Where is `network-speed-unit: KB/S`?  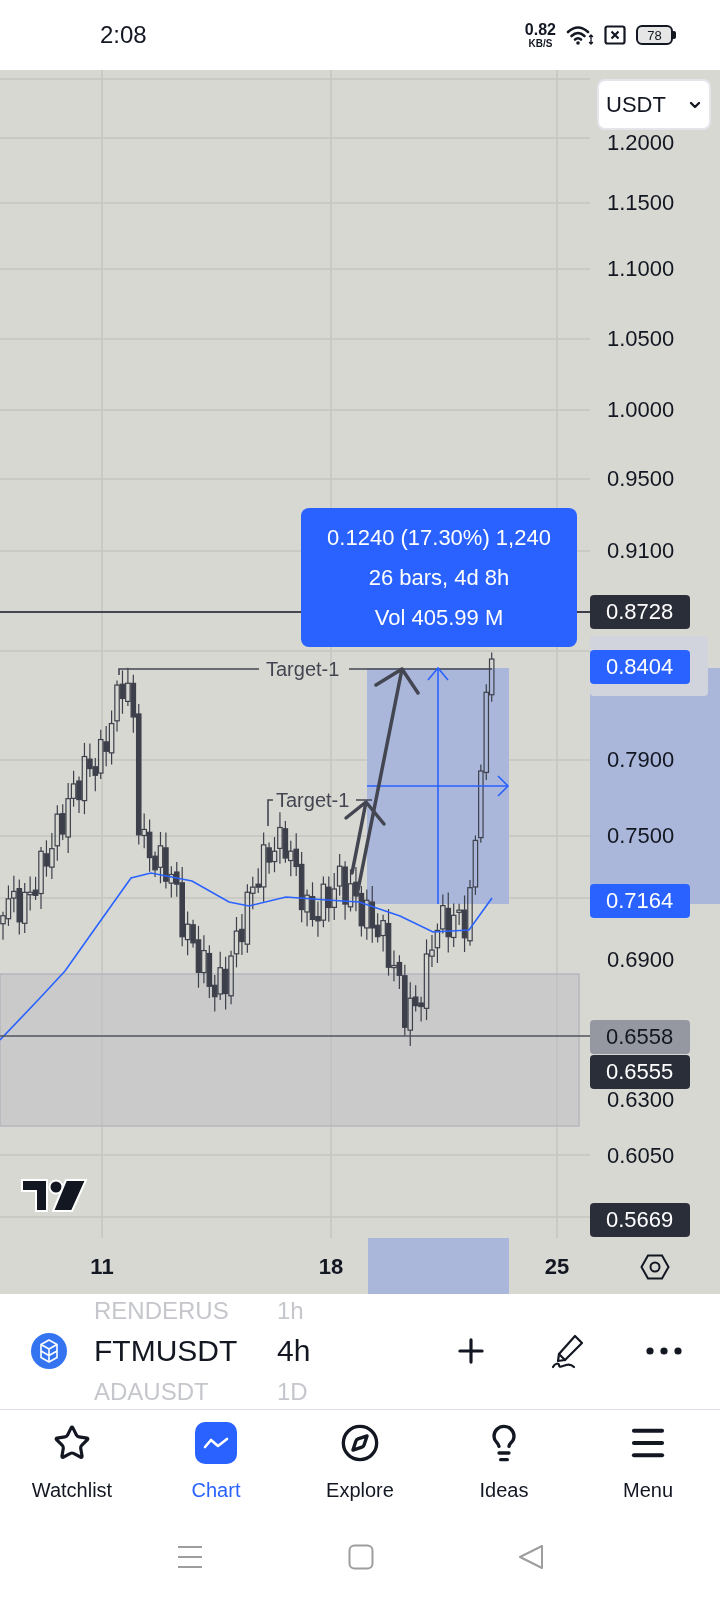 network-speed-unit: KB/S is located at coordinates (540, 43).